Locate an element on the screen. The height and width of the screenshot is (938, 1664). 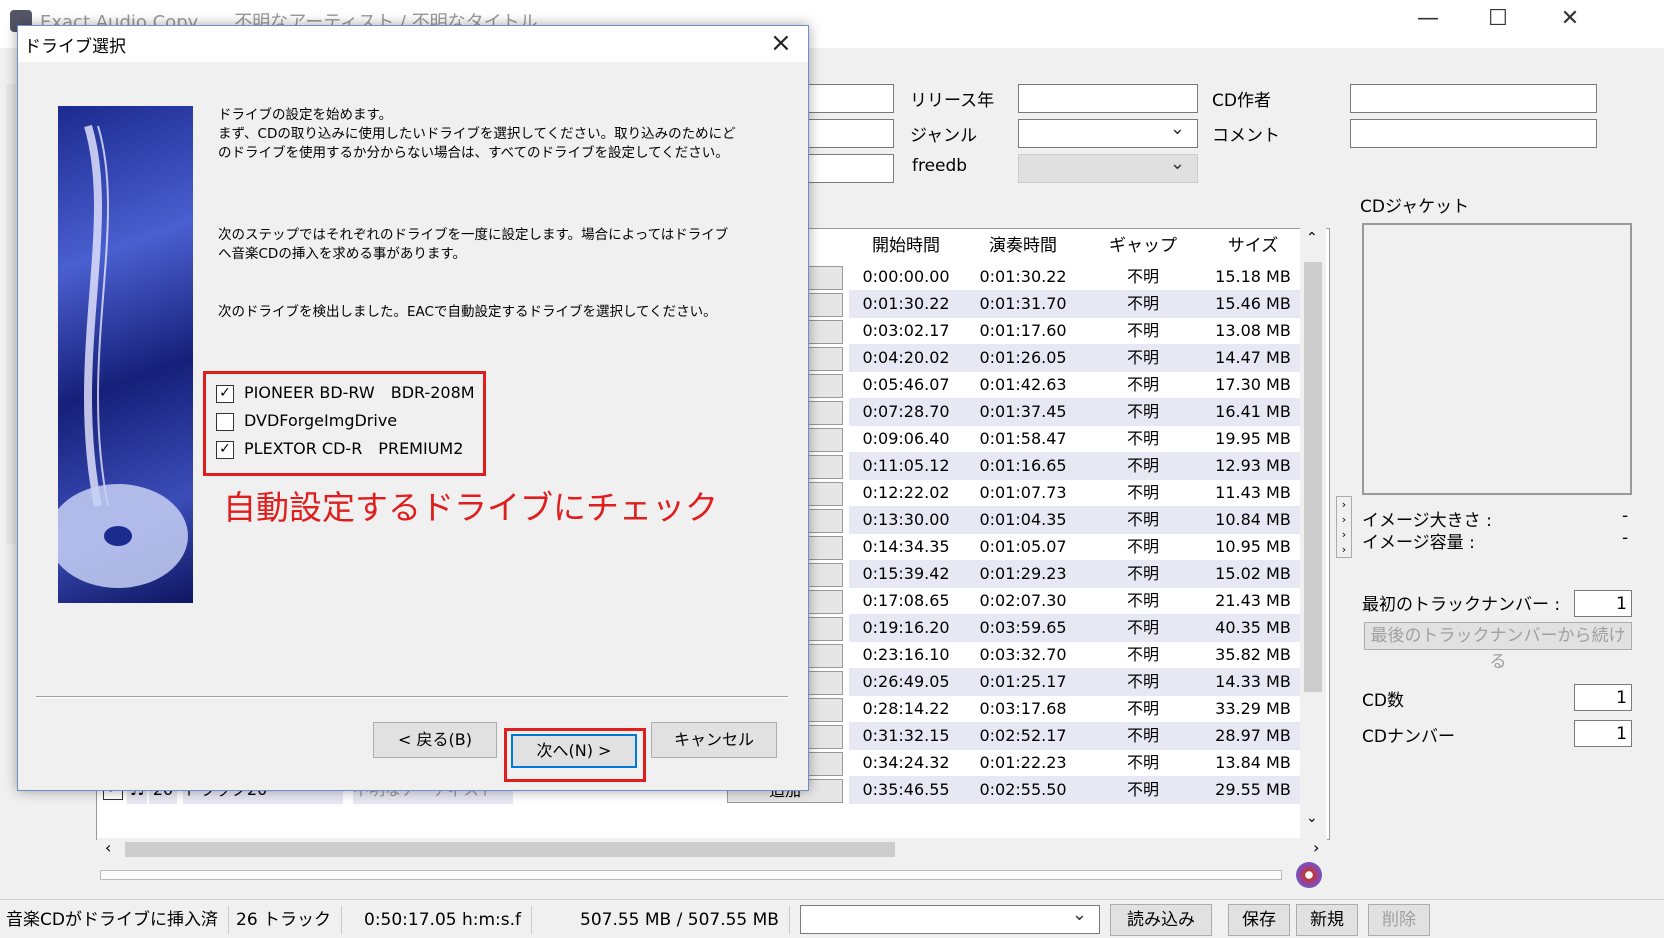
length-cell: 0:01:37.45 is located at coordinates (1023, 412).